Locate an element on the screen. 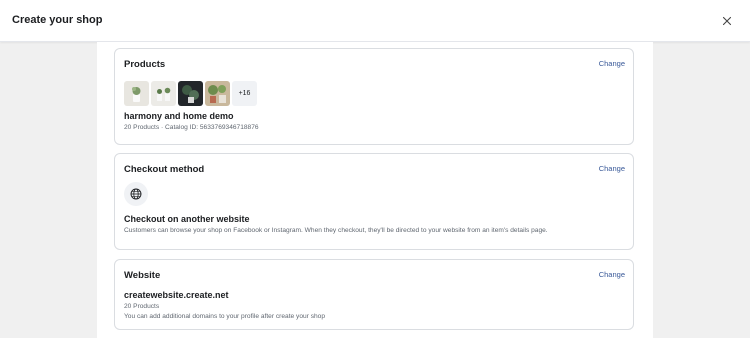  products-title: Products is located at coordinates (145, 64).